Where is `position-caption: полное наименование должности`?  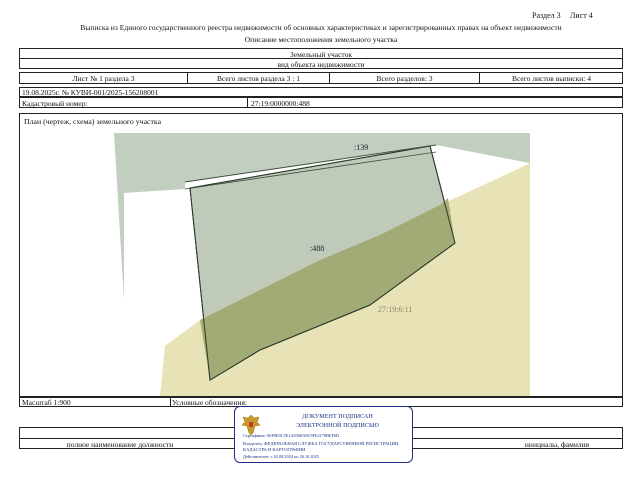
position-caption: полное наименование должности is located at coordinates (120, 444).